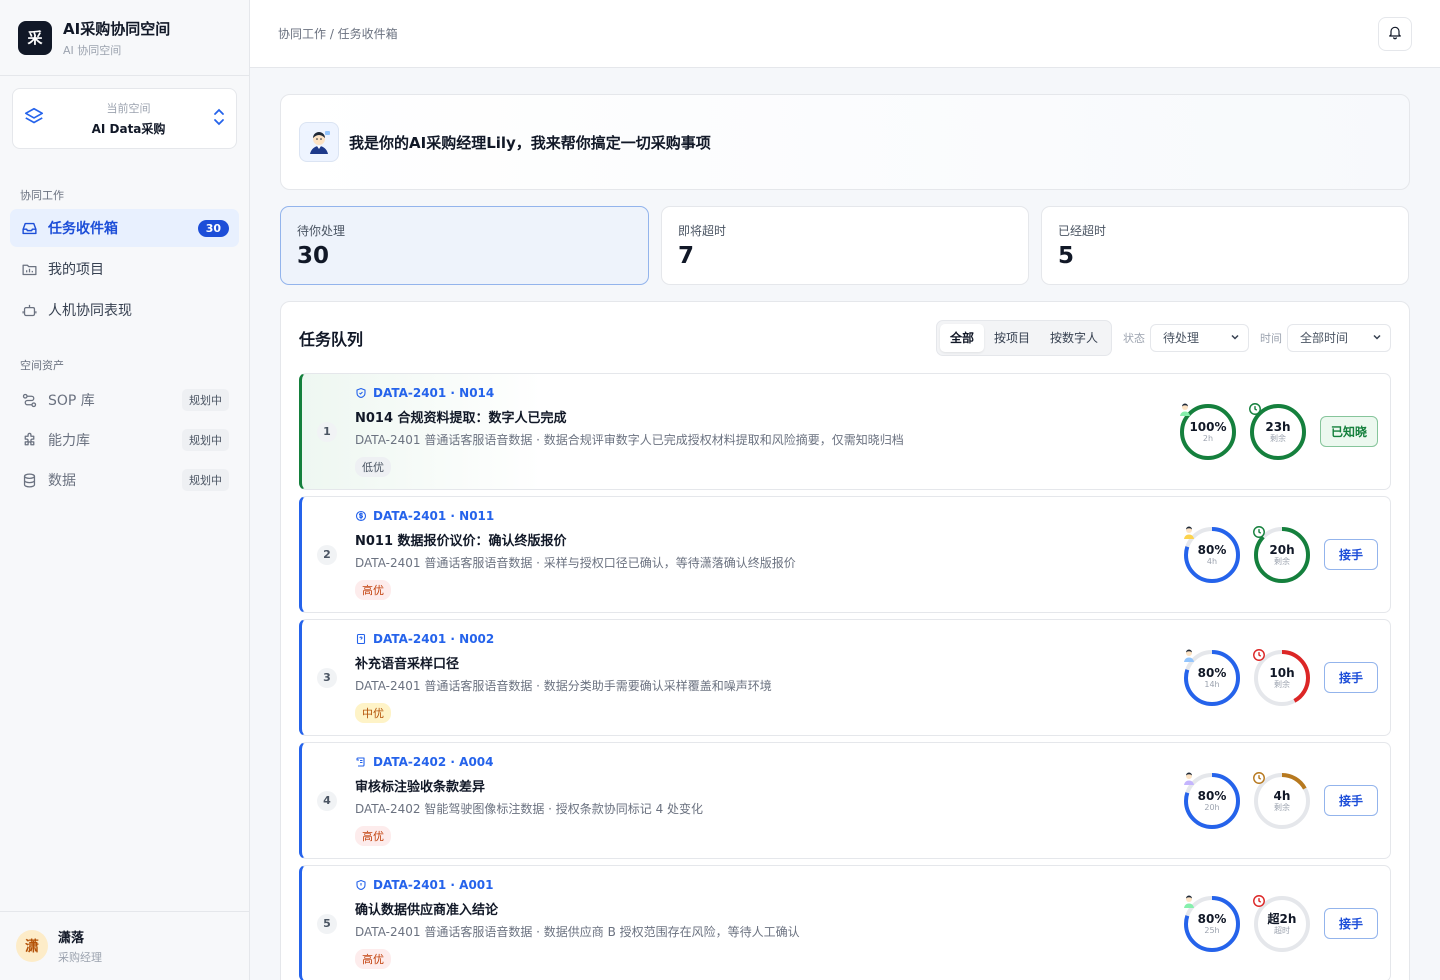  Describe the element at coordinates (361, 516) in the screenshot. I see `dollar-icon` at that location.